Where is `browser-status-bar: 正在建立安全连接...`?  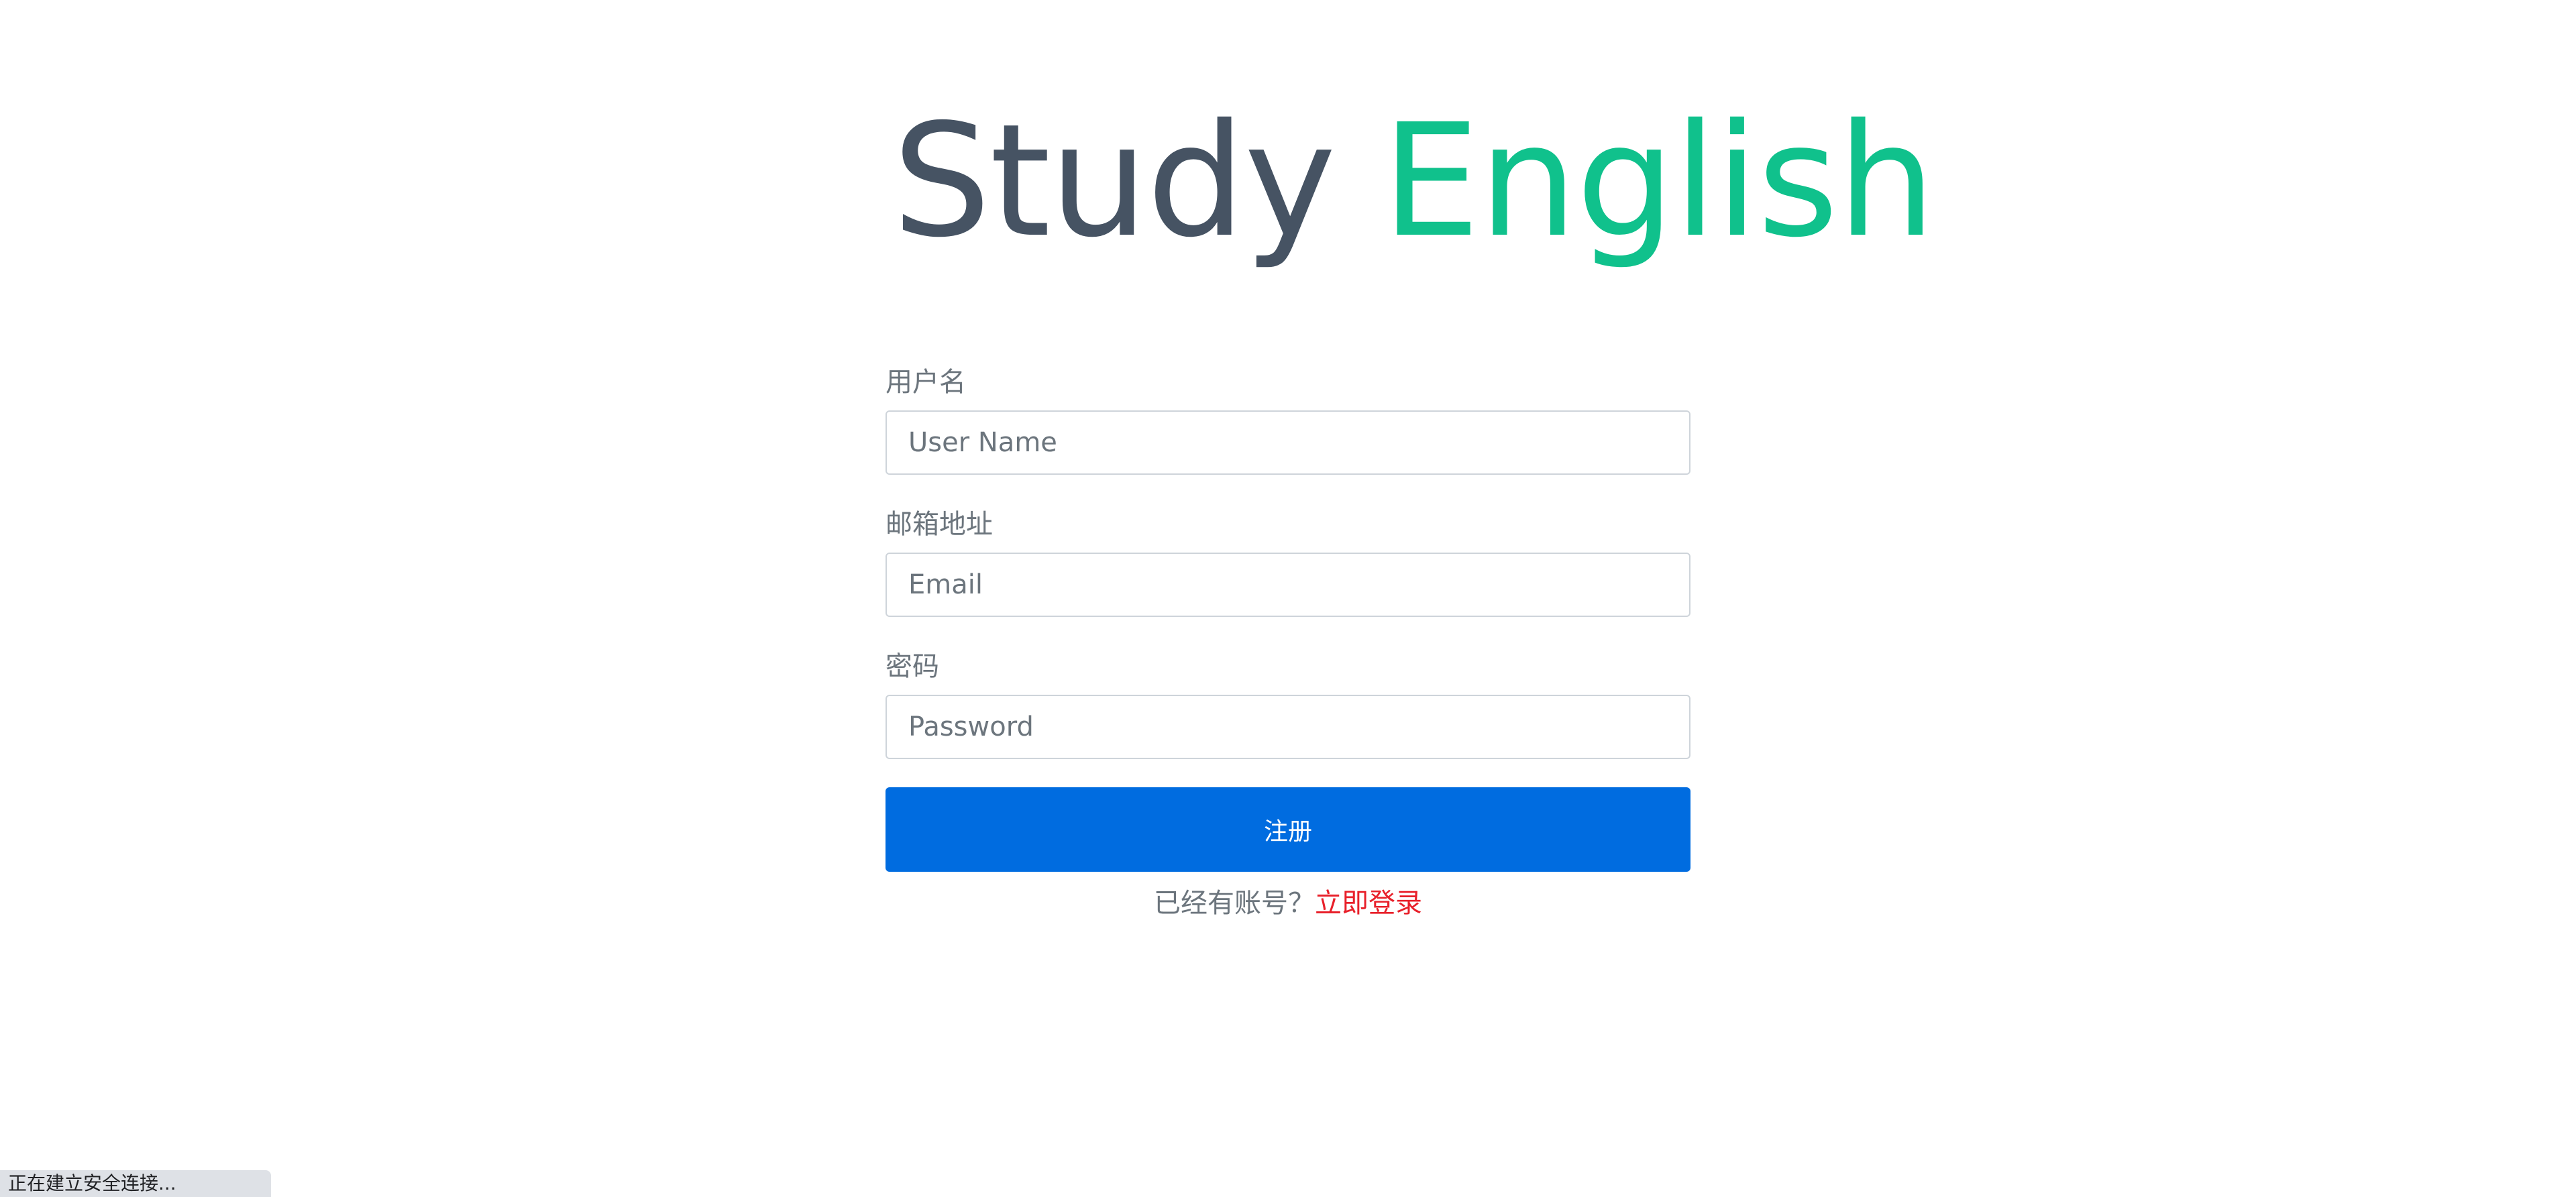
browser-status-bar: 正在建立安全连接... is located at coordinates (135, 1183).